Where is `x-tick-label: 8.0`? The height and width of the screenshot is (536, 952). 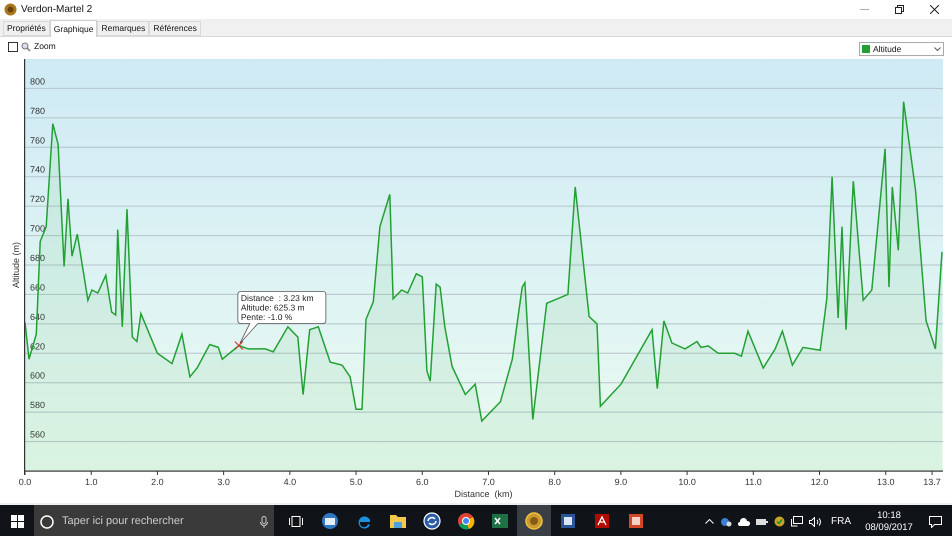 x-tick-label: 8.0 is located at coordinates (554, 482).